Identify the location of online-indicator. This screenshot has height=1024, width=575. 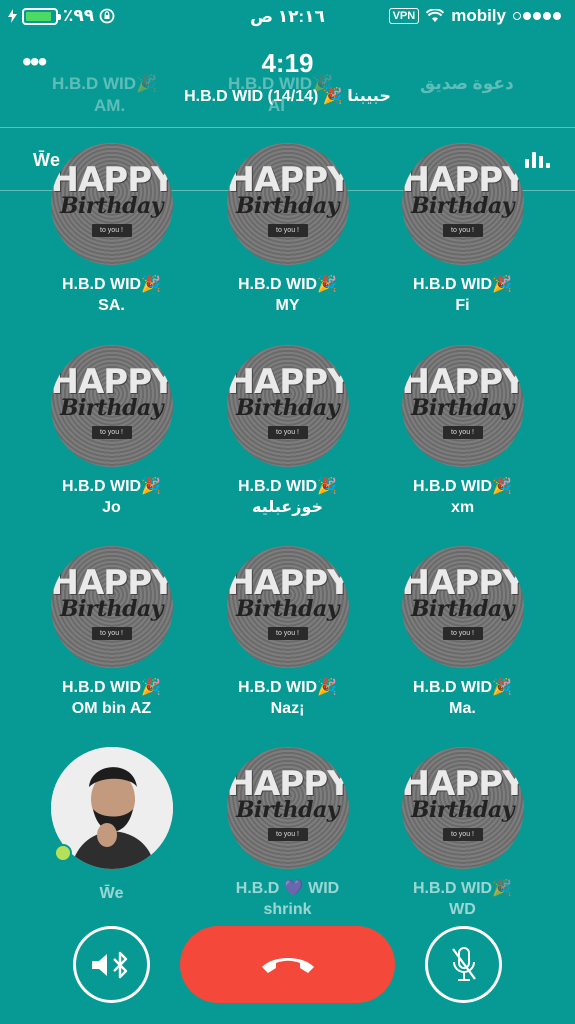
(63, 853).